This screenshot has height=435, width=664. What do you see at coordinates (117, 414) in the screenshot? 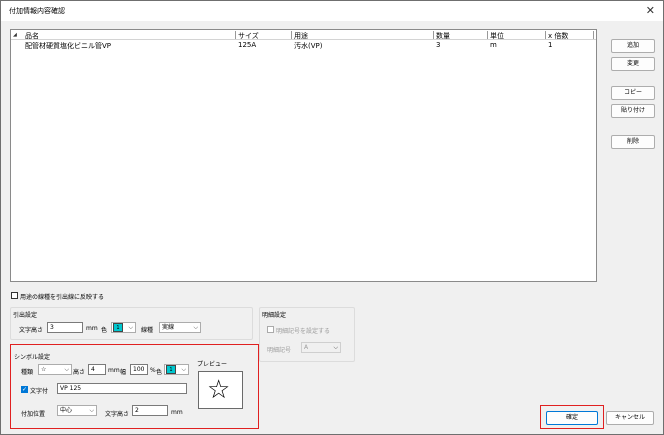
I see `symbol-text-height-label: 文字高さ` at bounding box center [117, 414].